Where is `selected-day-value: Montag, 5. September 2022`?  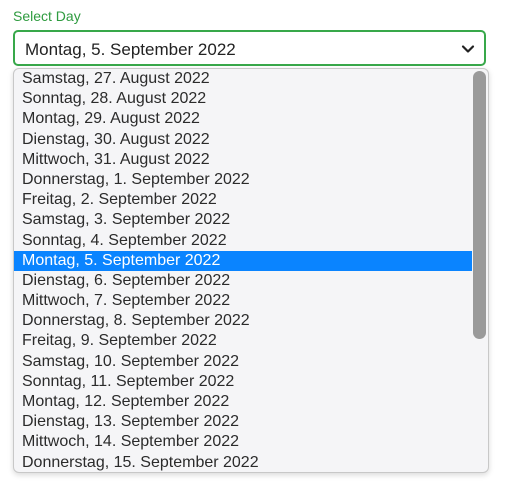
selected-day-value: Montag, 5. September 2022 is located at coordinates (130, 49).